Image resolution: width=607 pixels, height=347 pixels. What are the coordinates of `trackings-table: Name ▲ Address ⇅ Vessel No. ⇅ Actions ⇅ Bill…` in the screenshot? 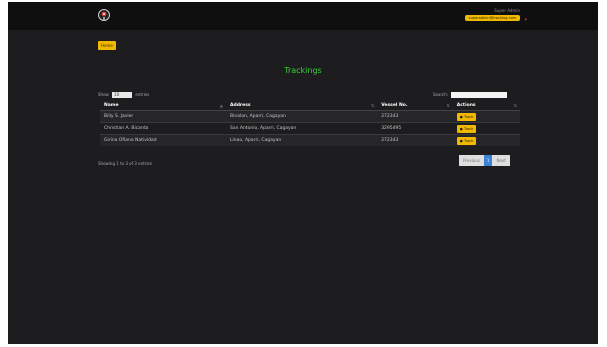 It's located at (310, 123).